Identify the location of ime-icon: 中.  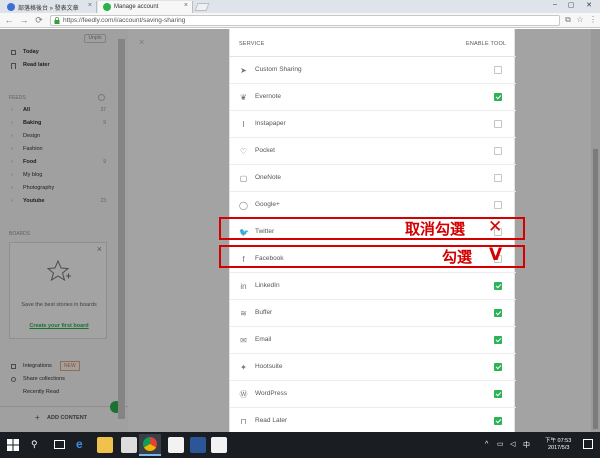
(526, 445).